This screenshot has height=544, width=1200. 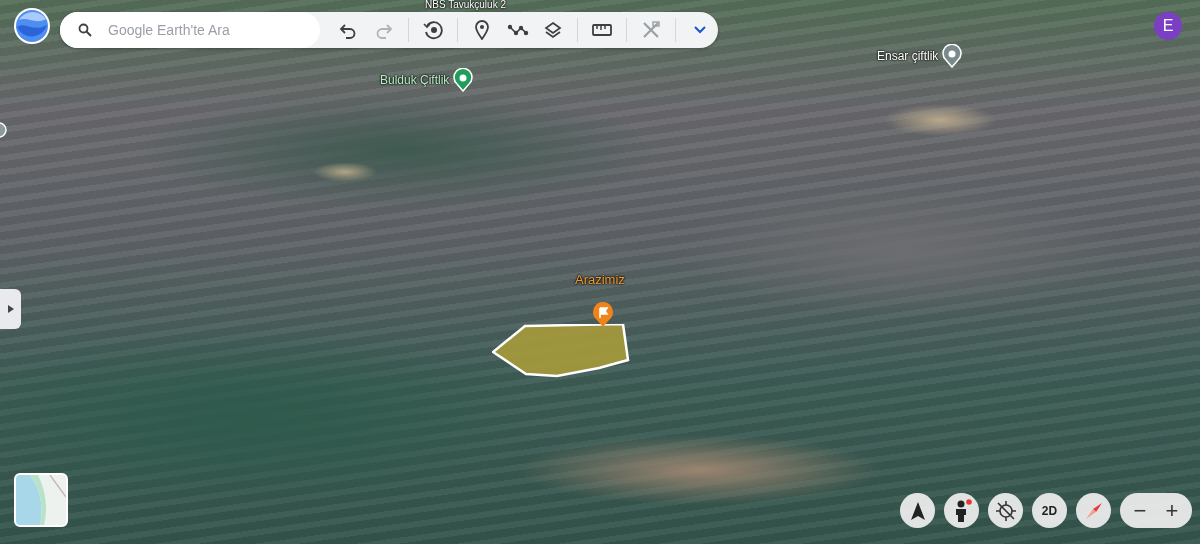 I want to click on redo-icon, so click(x=383, y=30).